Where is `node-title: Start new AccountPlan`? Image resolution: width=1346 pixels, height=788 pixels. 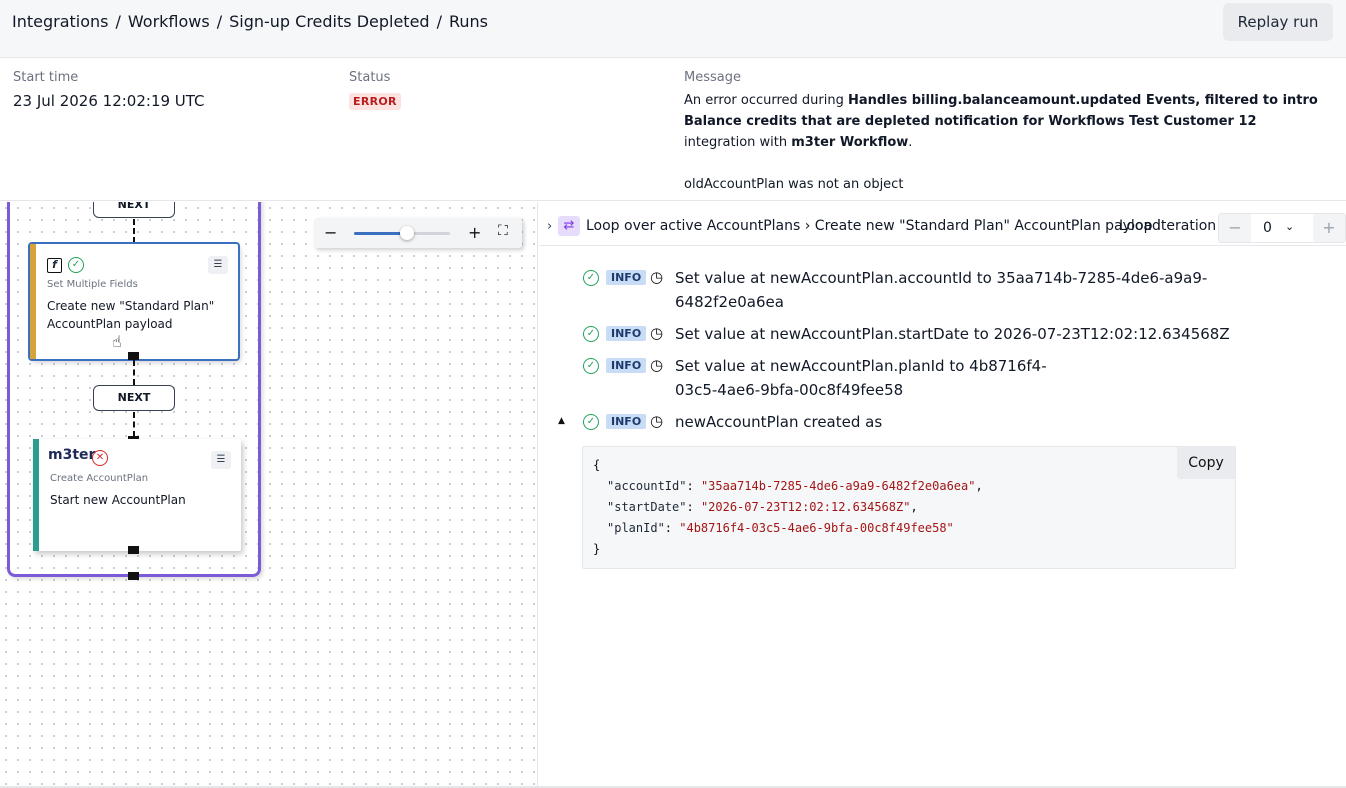
node-title: Start new AccountPlan is located at coordinates (118, 500).